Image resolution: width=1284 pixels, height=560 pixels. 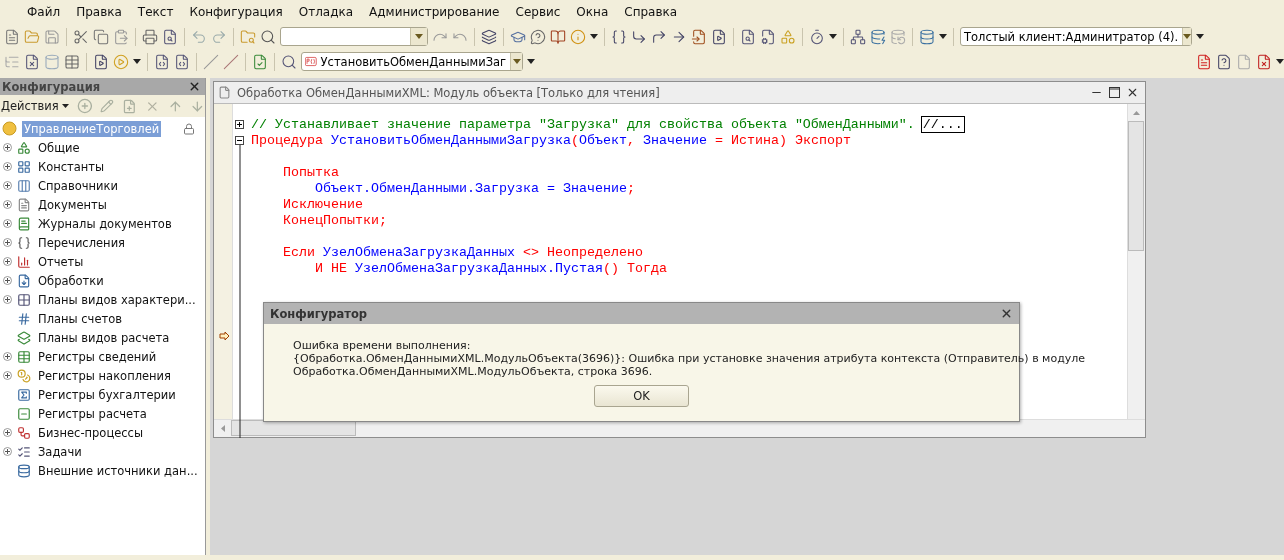 What do you see at coordinates (71, 280) in the screenshot?
I see `tree-item: Обработки` at bounding box center [71, 280].